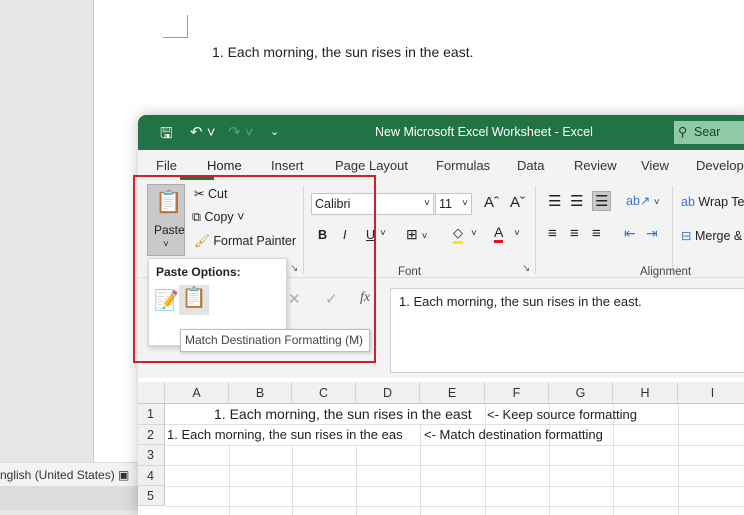  What do you see at coordinates (57, 475) in the screenshot?
I see `language-status: nglish (United States)` at bounding box center [57, 475].